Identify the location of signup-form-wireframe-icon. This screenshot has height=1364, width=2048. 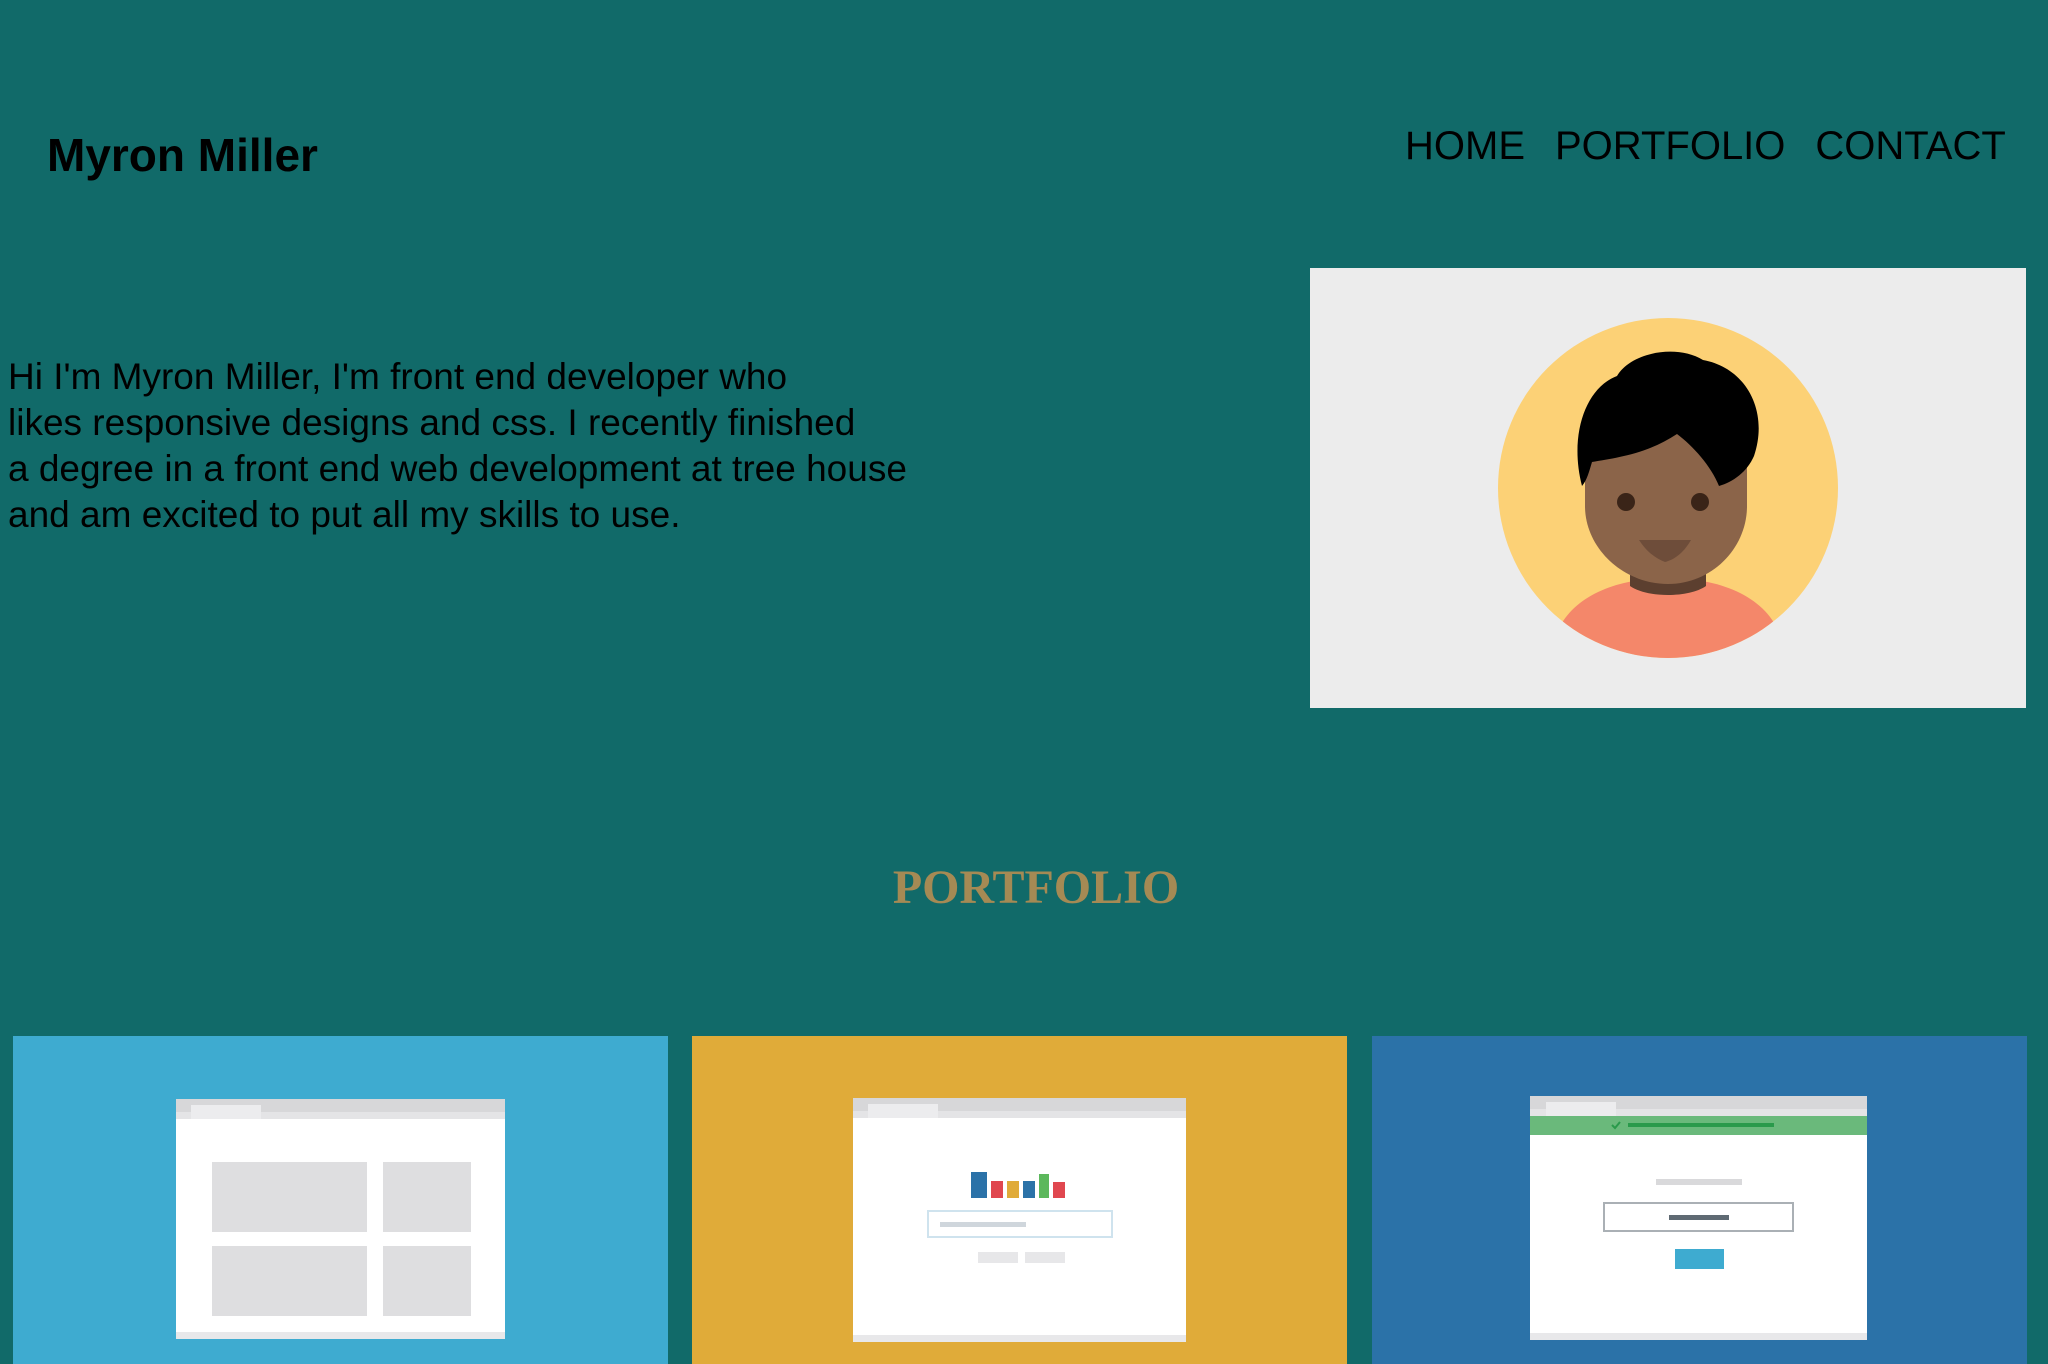
(1019, 1200).